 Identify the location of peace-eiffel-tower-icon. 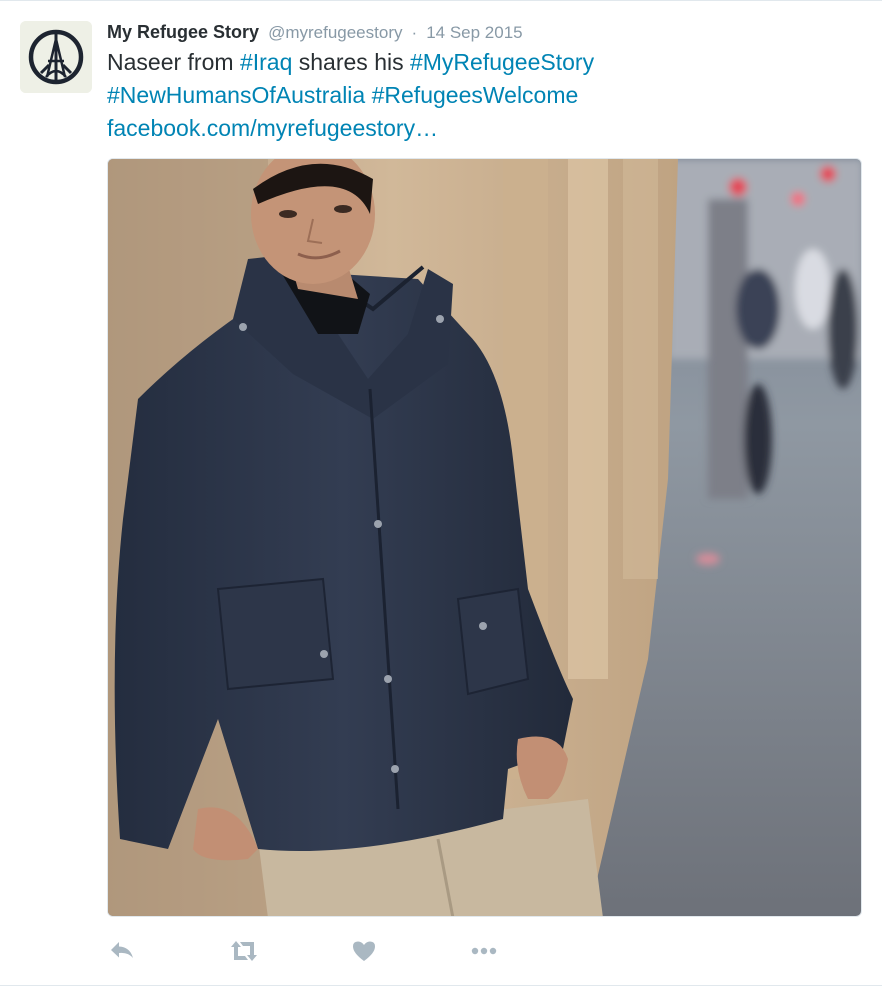
(56, 57).